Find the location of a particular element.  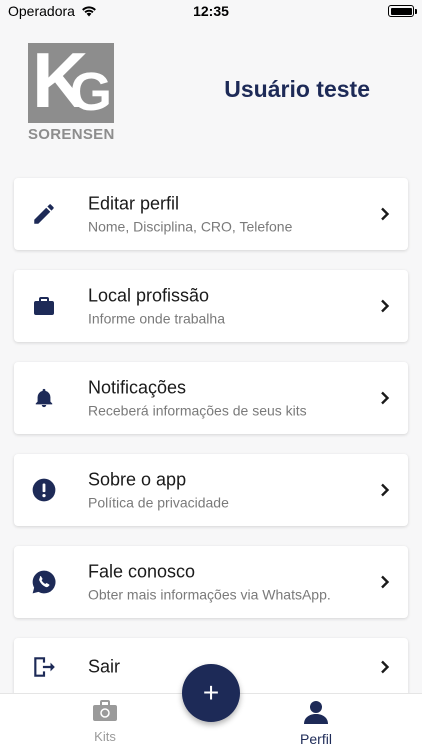

tab-kits: Kits is located at coordinates (105, 722).